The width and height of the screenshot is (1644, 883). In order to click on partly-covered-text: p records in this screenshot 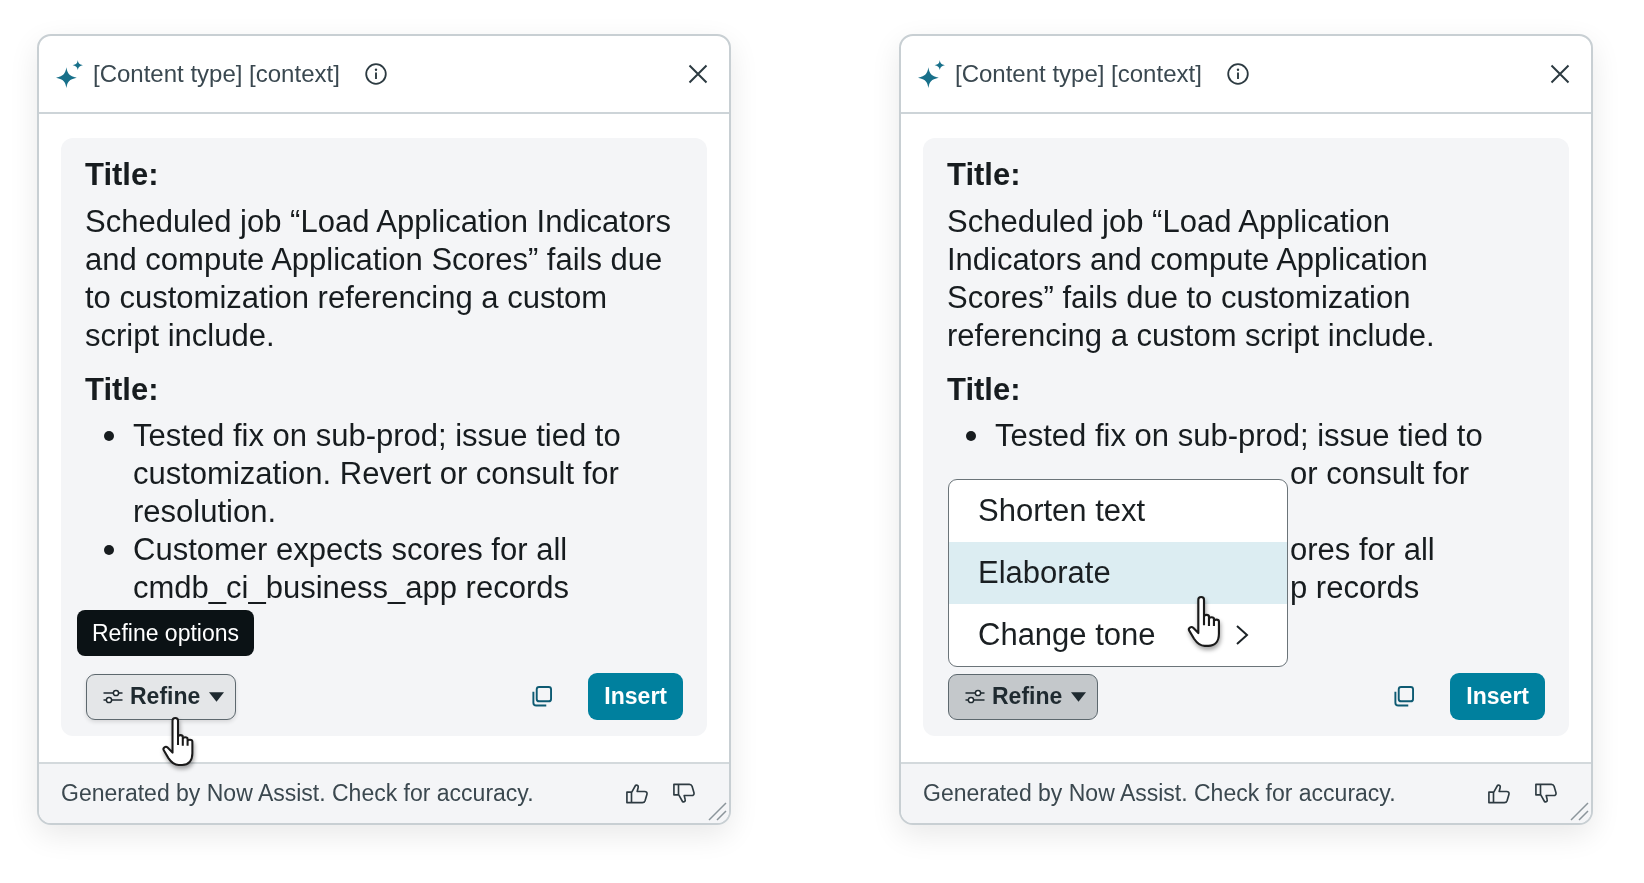, I will do `click(1355, 588)`.